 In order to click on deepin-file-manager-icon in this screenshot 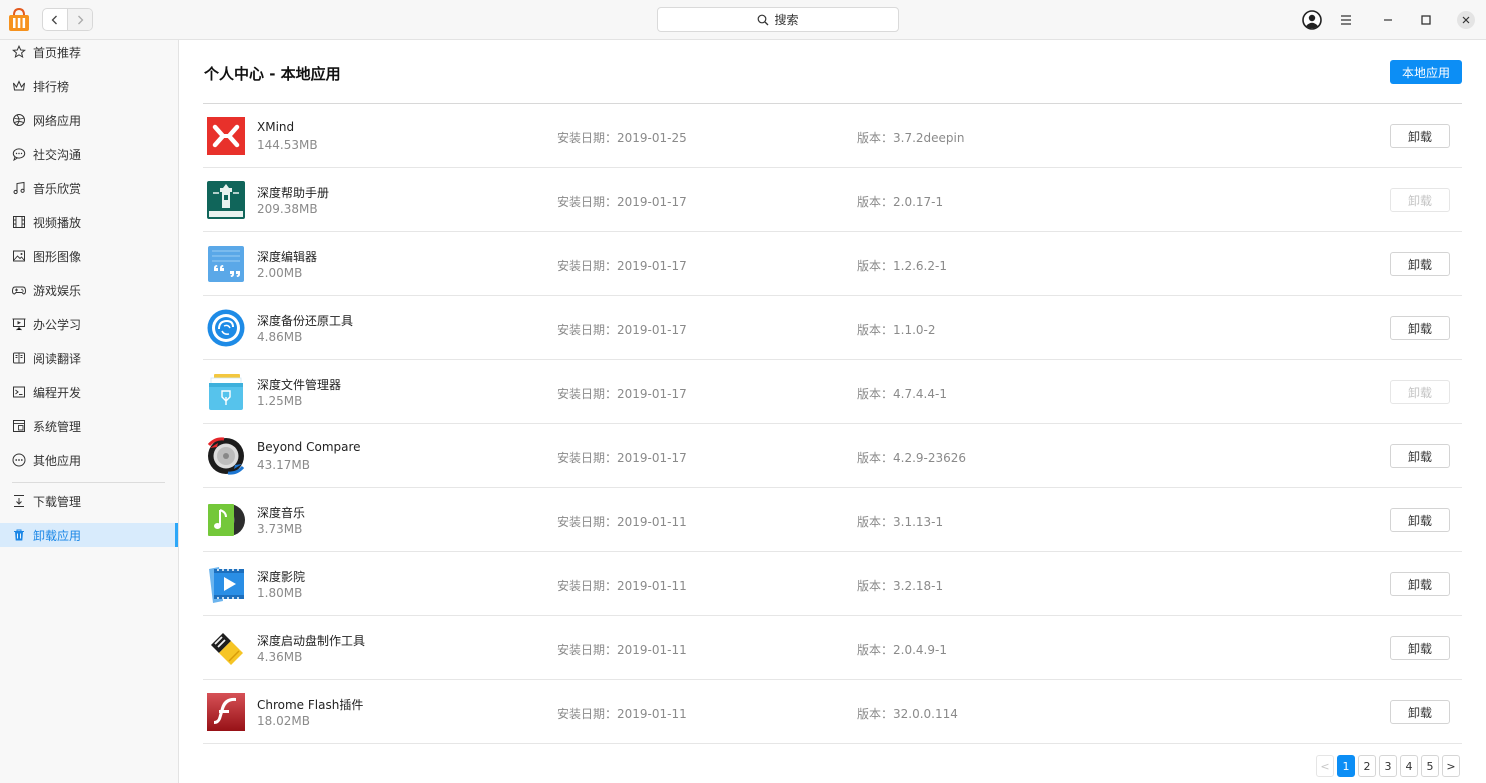, I will do `click(226, 392)`.